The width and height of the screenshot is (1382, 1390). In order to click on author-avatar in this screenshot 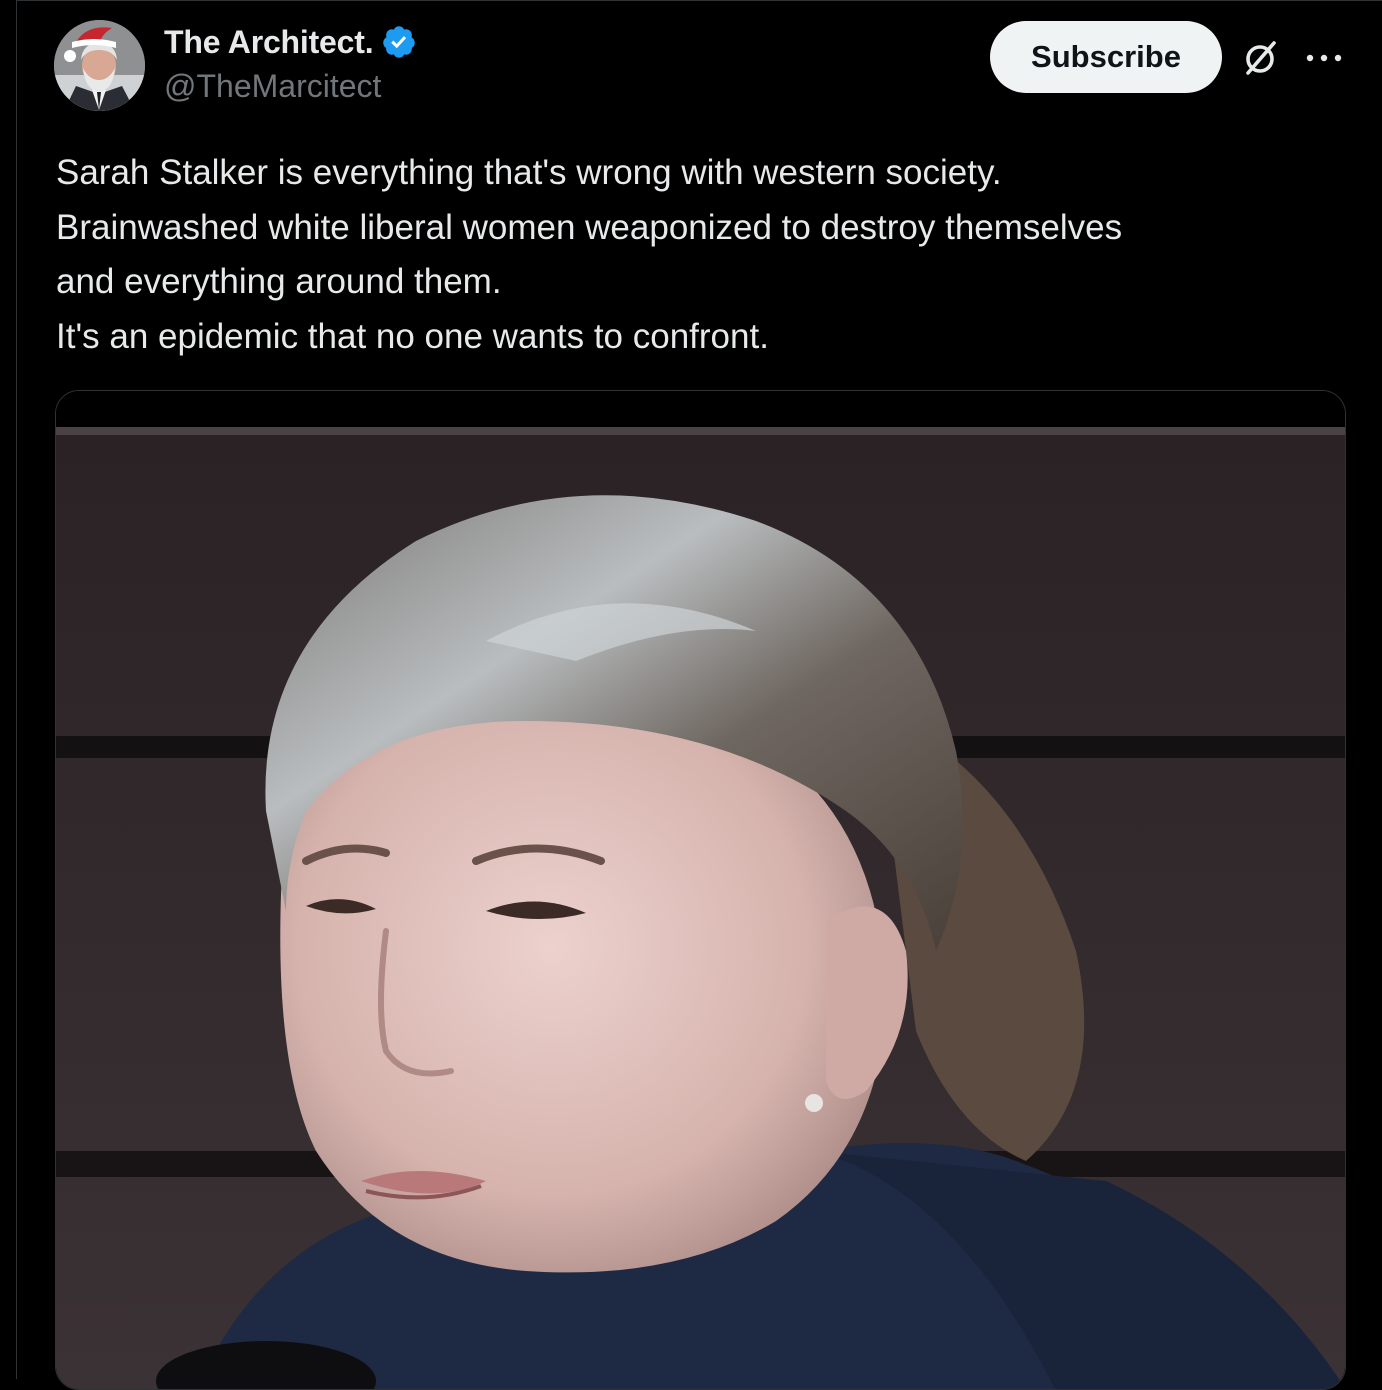, I will do `click(99, 65)`.